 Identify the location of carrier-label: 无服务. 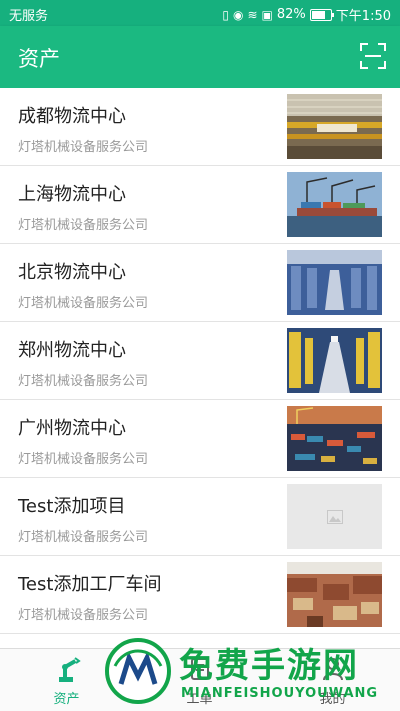
(29, 16).